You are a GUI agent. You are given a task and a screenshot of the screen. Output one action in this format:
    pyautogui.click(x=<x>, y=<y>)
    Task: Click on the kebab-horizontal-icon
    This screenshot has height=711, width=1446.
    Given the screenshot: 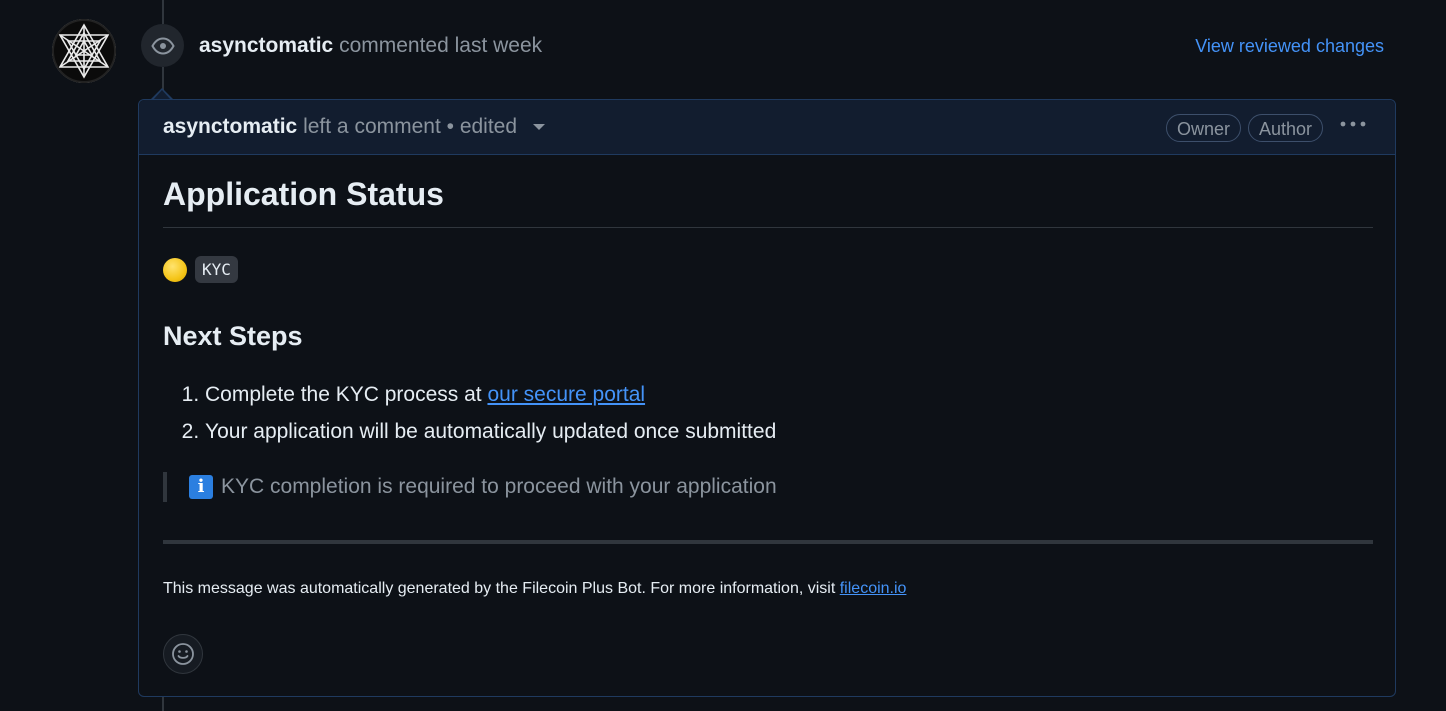 What is the action you would take?
    pyautogui.click(x=1353, y=126)
    